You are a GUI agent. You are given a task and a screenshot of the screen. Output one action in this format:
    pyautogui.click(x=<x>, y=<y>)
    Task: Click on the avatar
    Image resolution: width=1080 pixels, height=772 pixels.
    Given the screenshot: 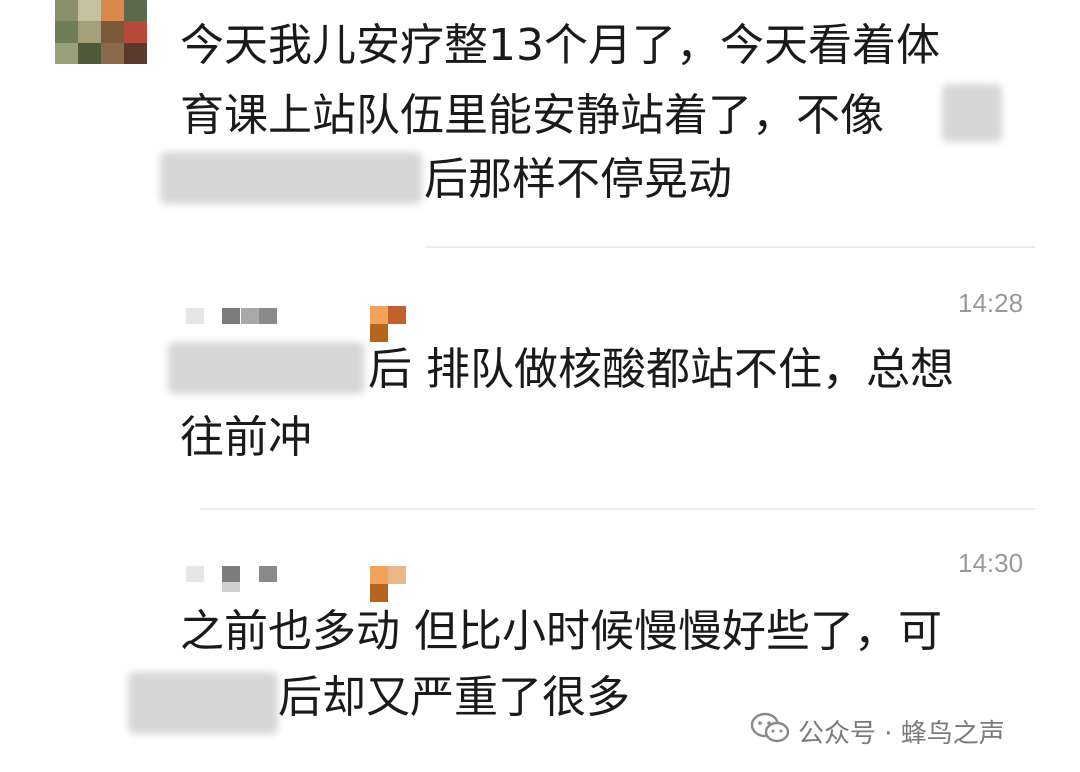 What is the action you would take?
    pyautogui.click(x=101, y=32)
    